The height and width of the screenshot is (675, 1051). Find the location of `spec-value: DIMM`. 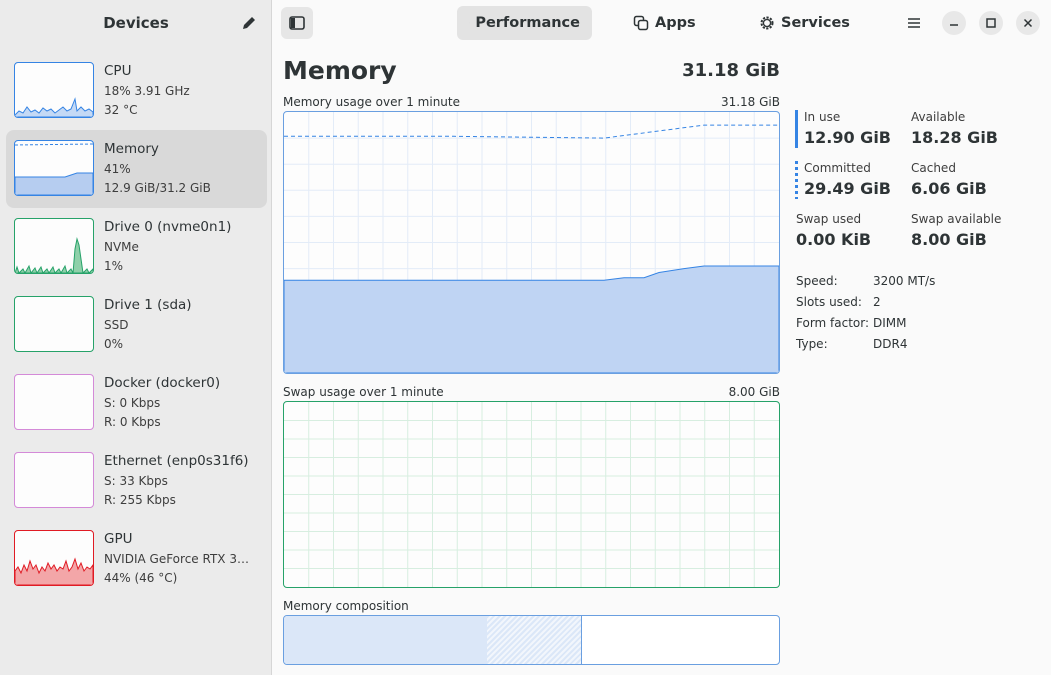

spec-value: DIMM is located at coordinates (890, 323).